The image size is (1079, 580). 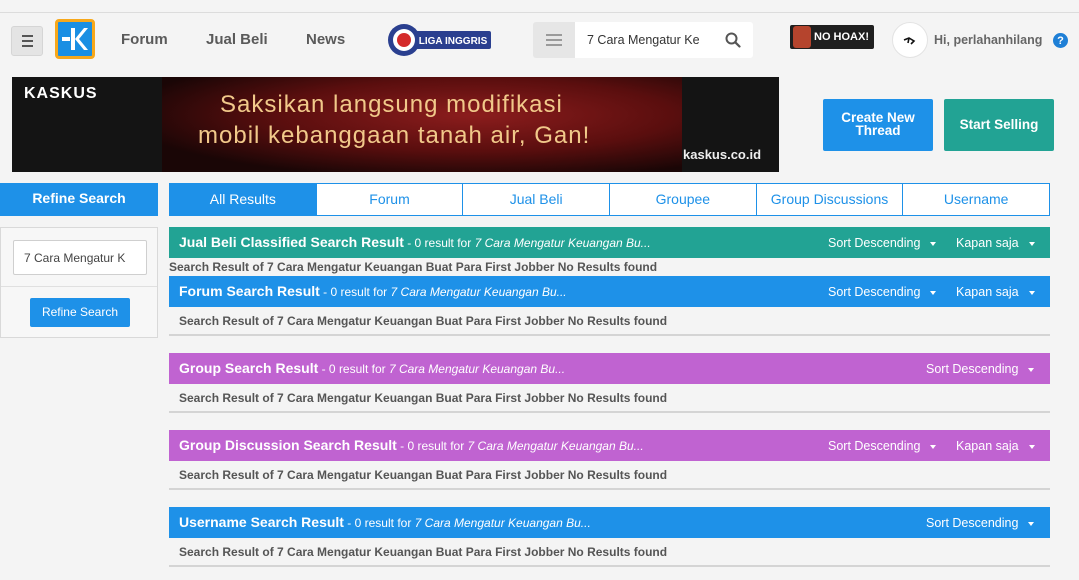 I want to click on no-hoax-badge: NO HOAX!, so click(x=832, y=37).